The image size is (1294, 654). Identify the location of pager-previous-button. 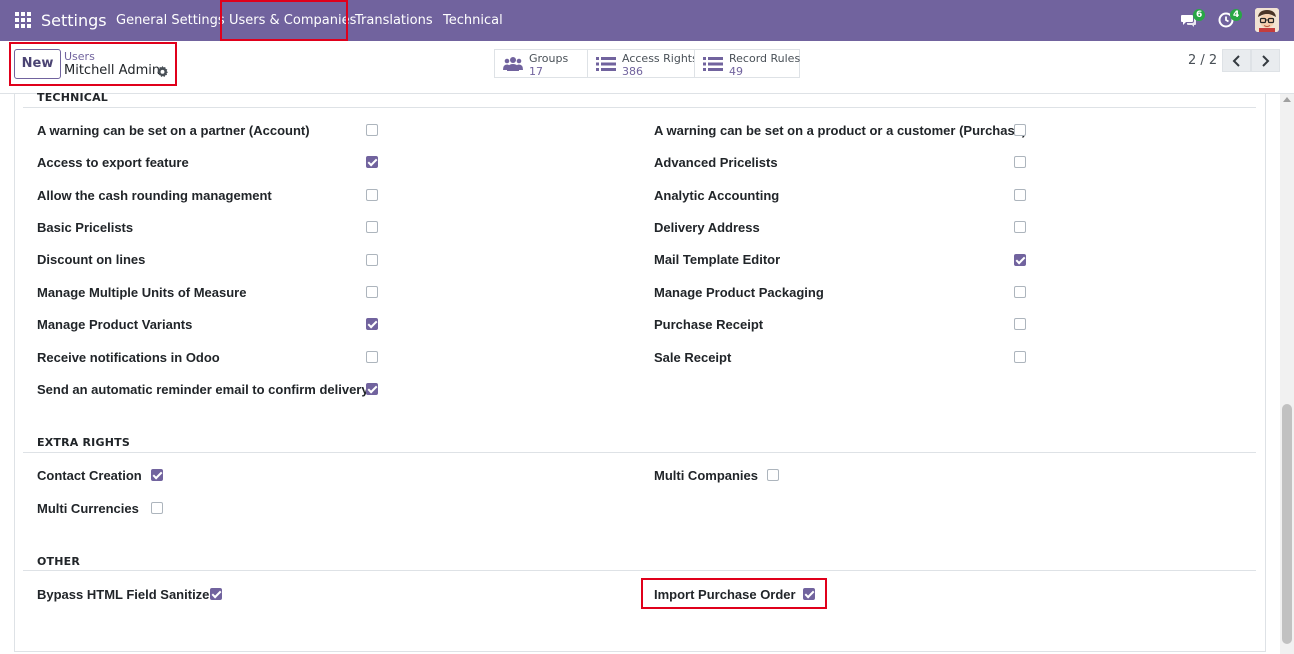
(1236, 60).